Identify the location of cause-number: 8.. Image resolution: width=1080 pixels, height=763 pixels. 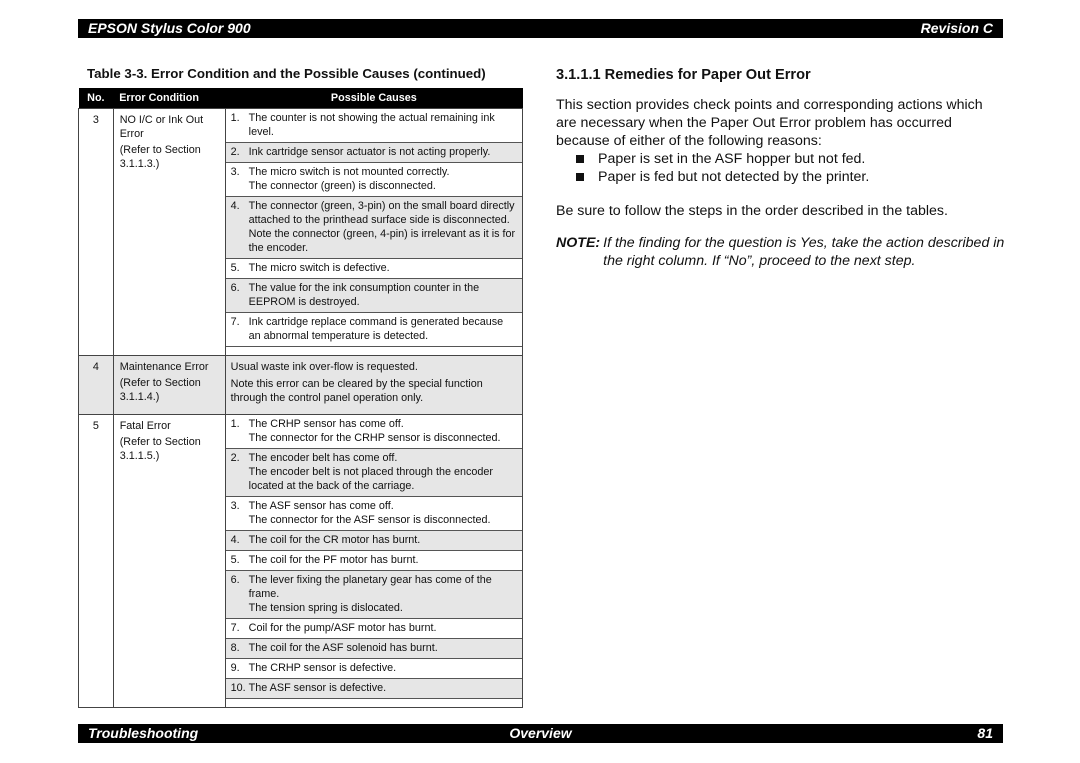
(235, 648).